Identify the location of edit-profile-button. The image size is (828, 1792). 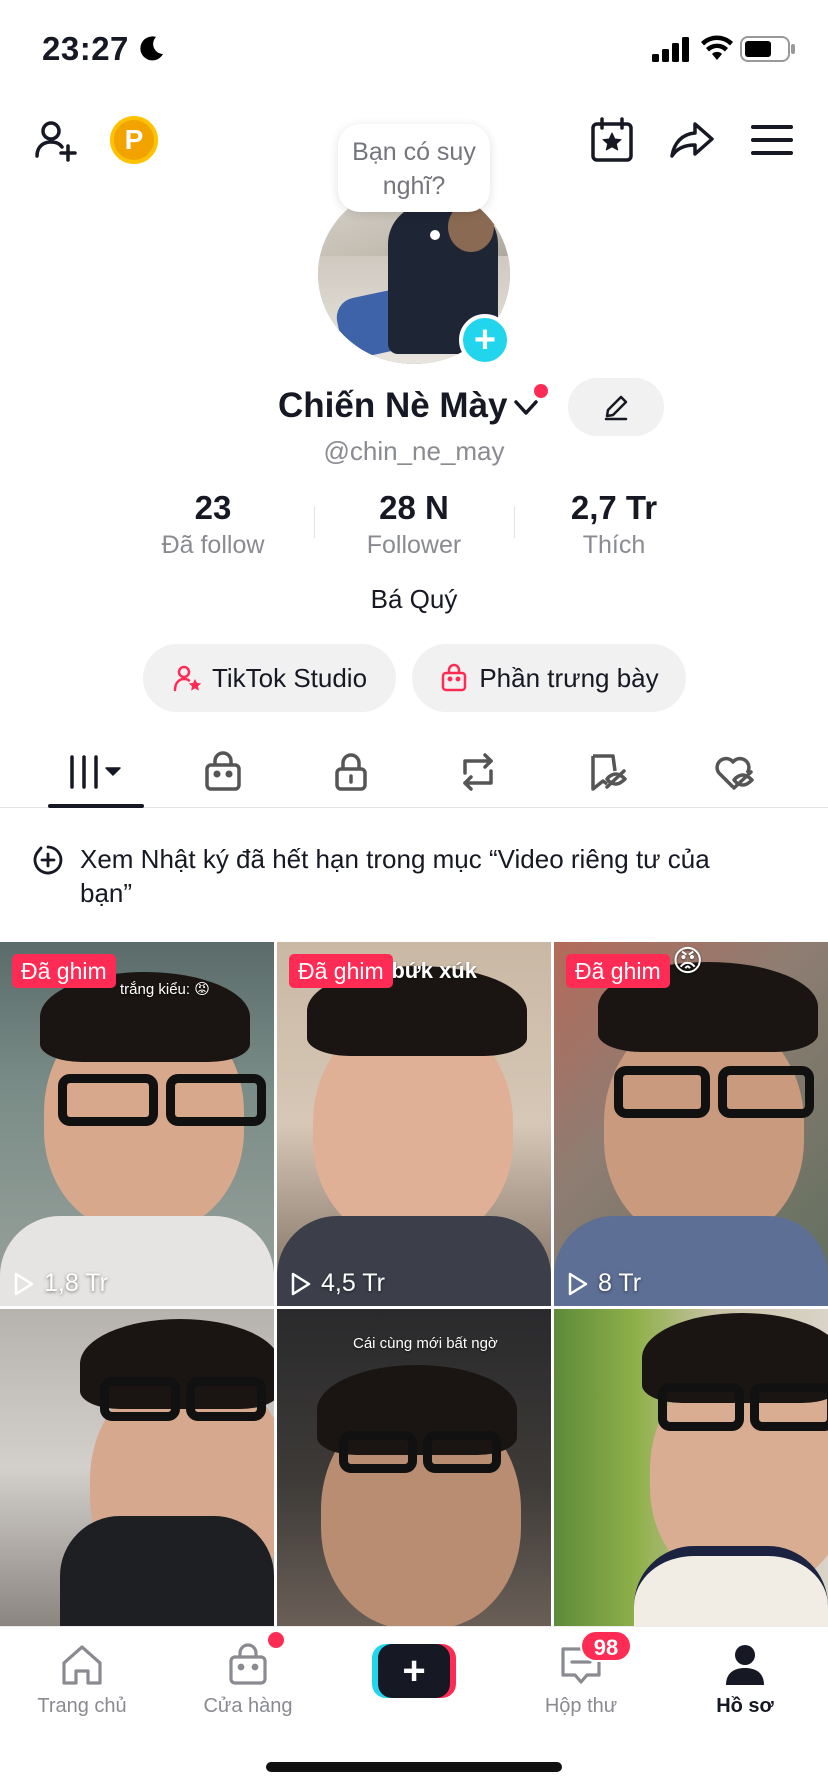
(616, 407).